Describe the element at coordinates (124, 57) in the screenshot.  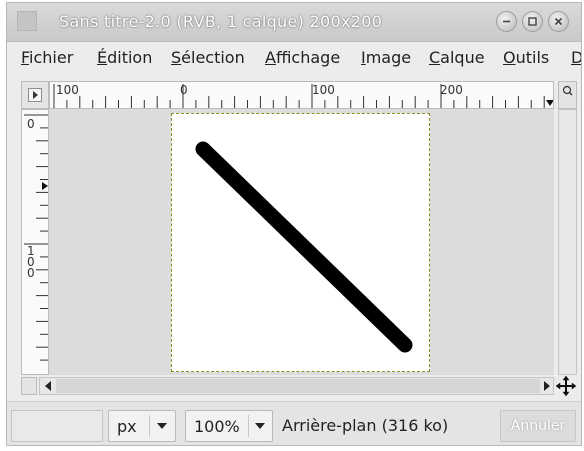
I see `menu-edition: Édition` at that location.